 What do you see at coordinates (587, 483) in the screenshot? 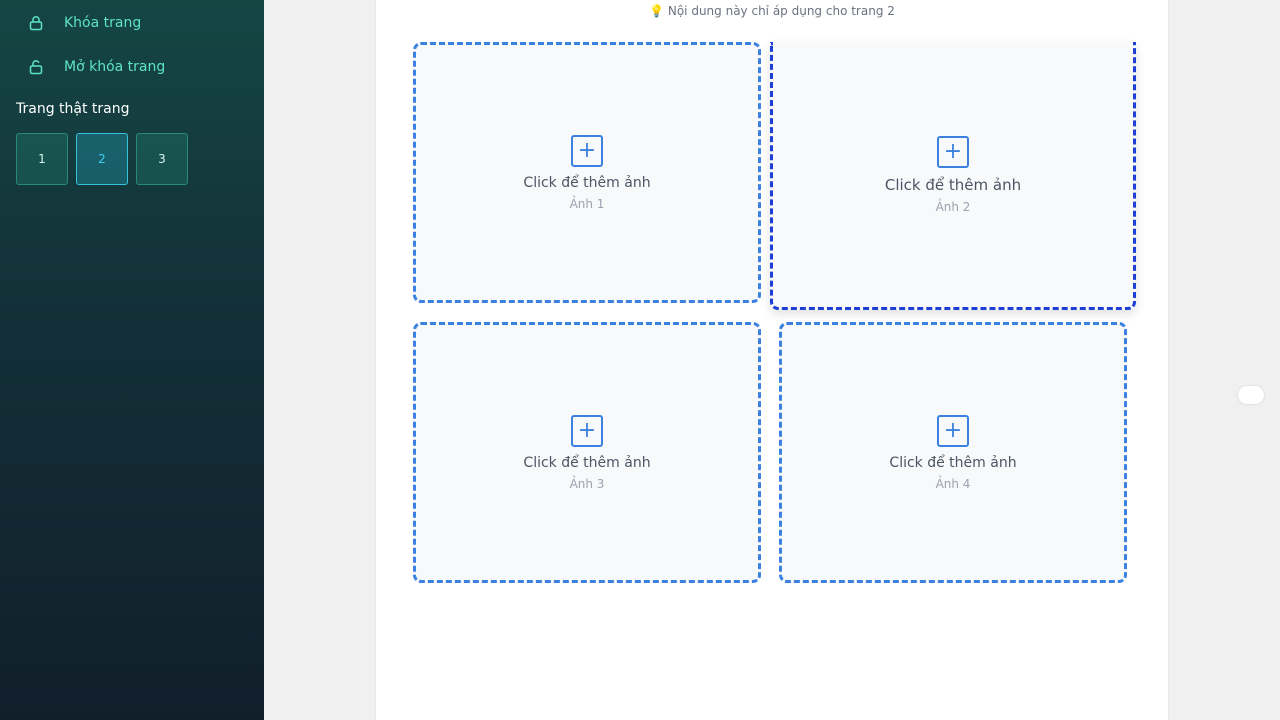
I see `slot-subtitle: Ảnh 3` at bounding box center [587, 483].